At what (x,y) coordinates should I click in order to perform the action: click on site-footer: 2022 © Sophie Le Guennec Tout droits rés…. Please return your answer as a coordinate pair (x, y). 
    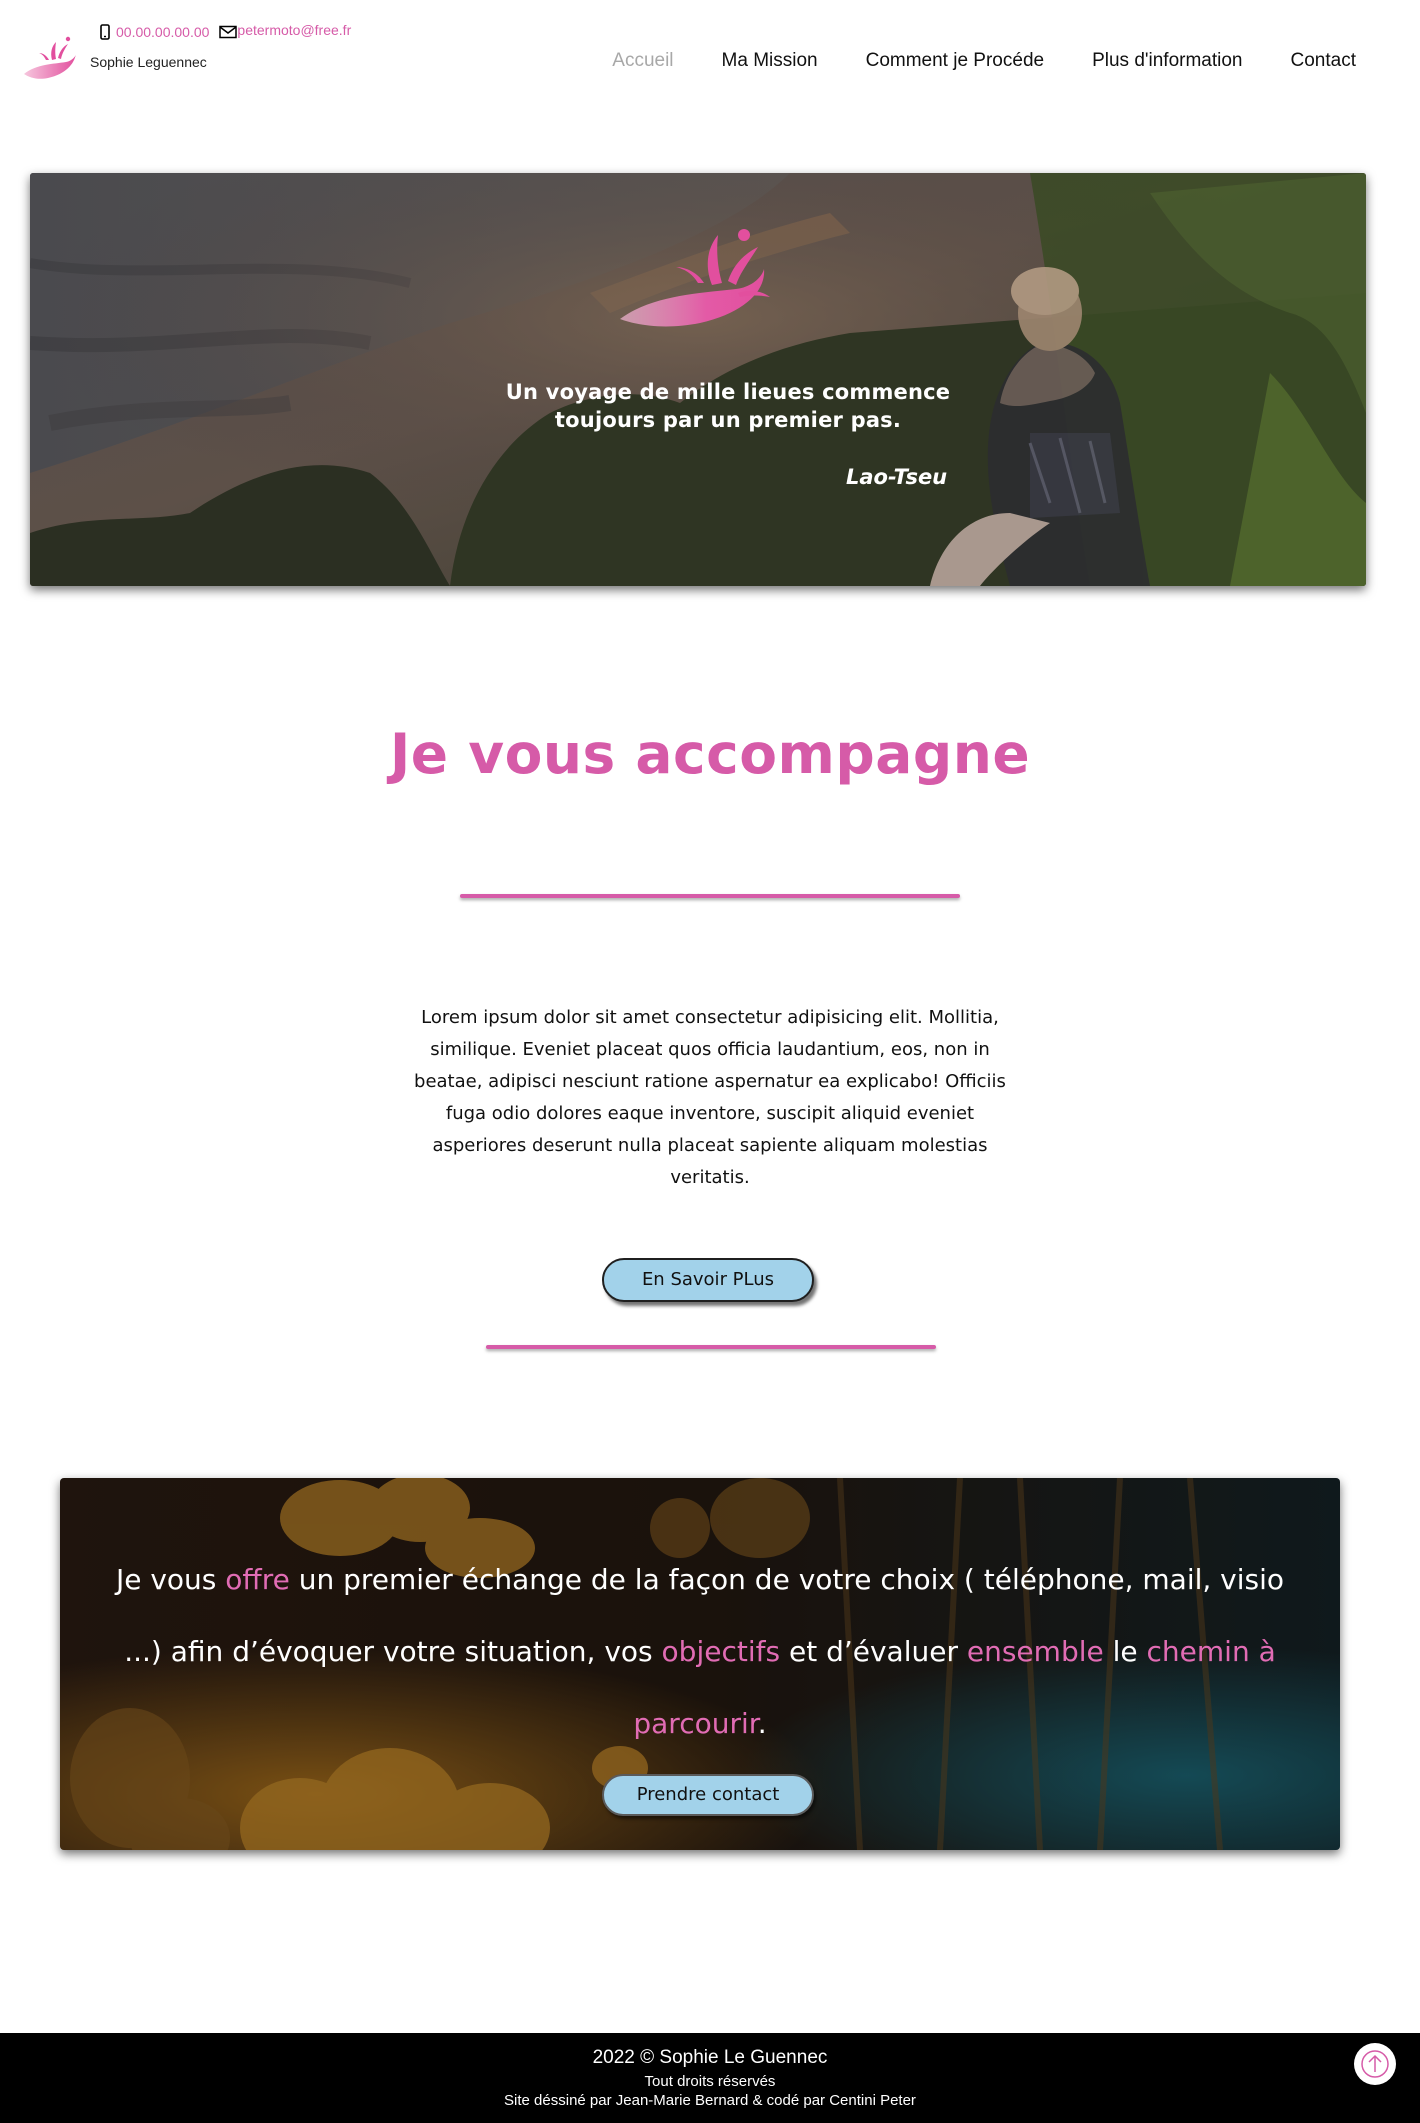
    Looking at the image, I should click on (710, 2078).